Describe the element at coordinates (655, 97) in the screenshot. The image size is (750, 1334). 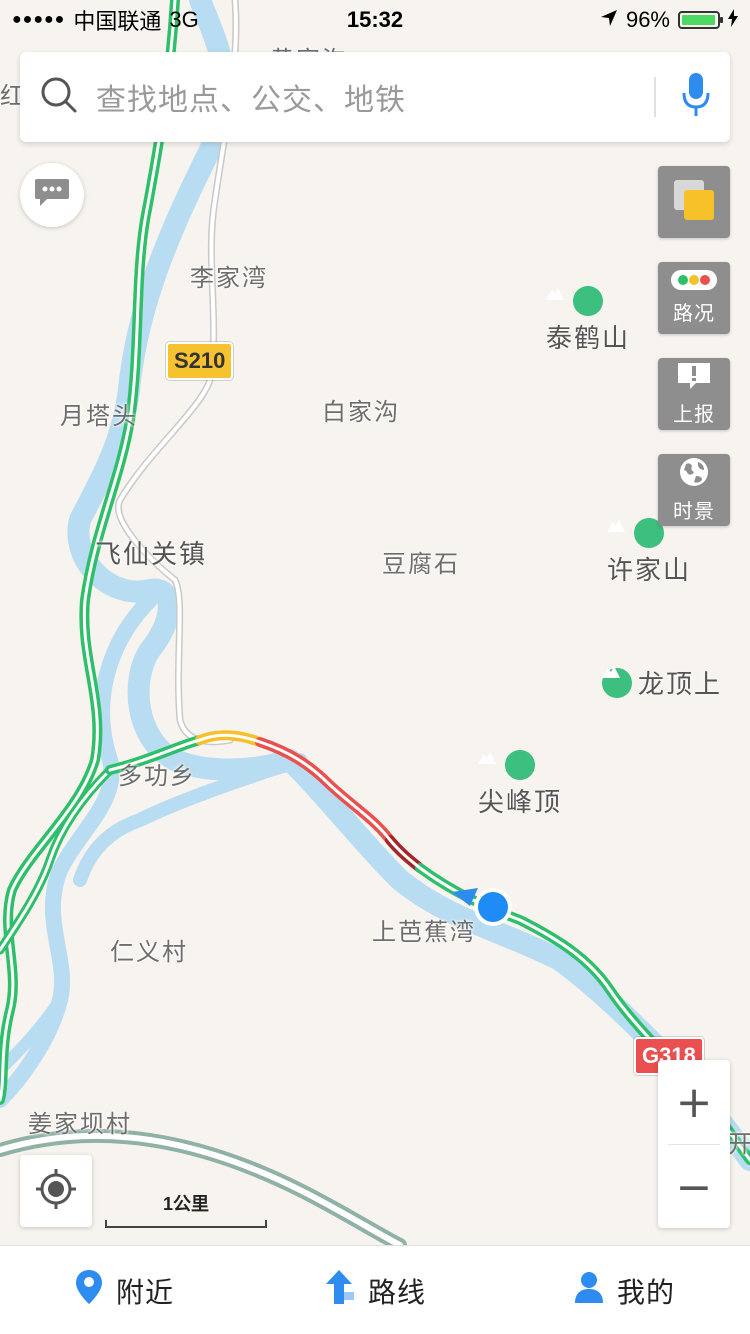
I see `divider` at that location.